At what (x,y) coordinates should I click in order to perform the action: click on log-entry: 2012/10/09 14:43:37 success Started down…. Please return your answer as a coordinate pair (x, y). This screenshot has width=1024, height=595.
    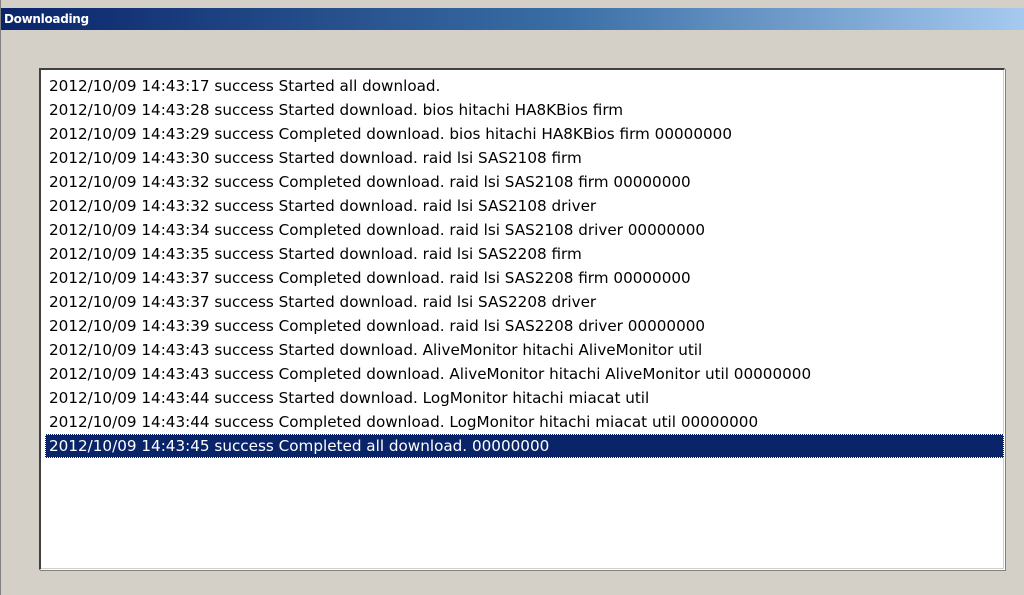
    Looking at the image, I should click on (524, 302).